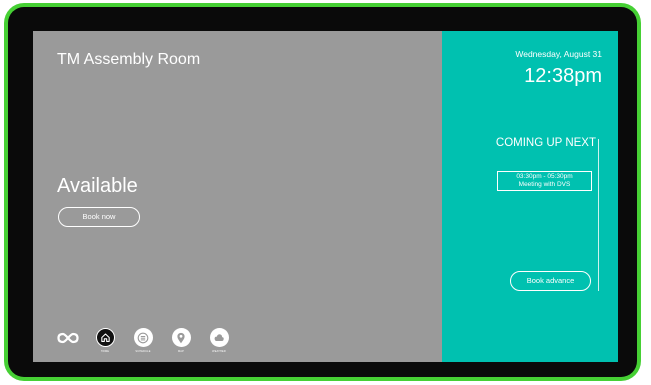  What do you see at coordinates (219, 351) in the screenshot?
I see `nav-weather-label: WEATHER` at bounding box center [219, 351].